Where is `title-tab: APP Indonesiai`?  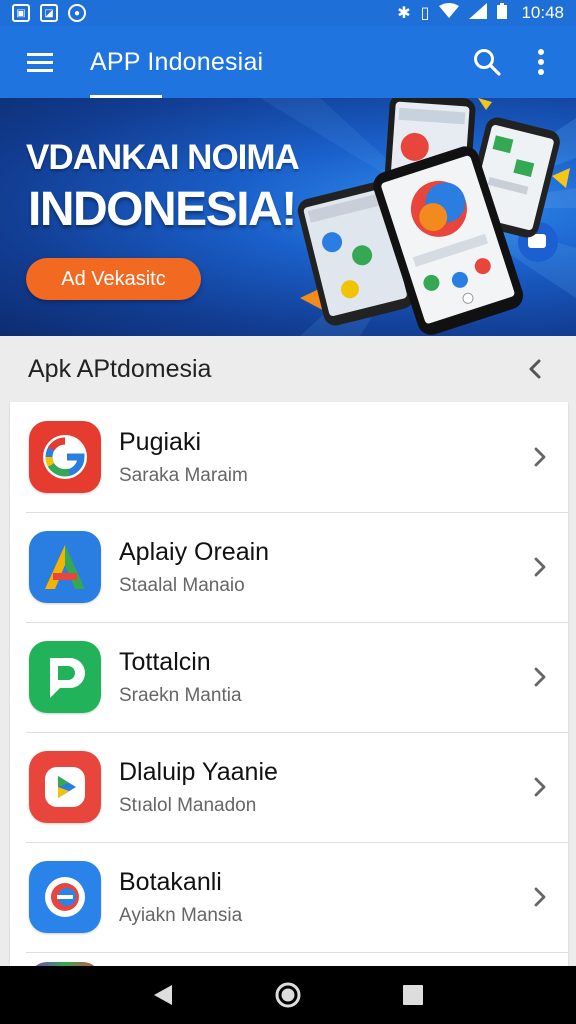
title-tab: APP Indonesiai is located at coordinates (176, 62).